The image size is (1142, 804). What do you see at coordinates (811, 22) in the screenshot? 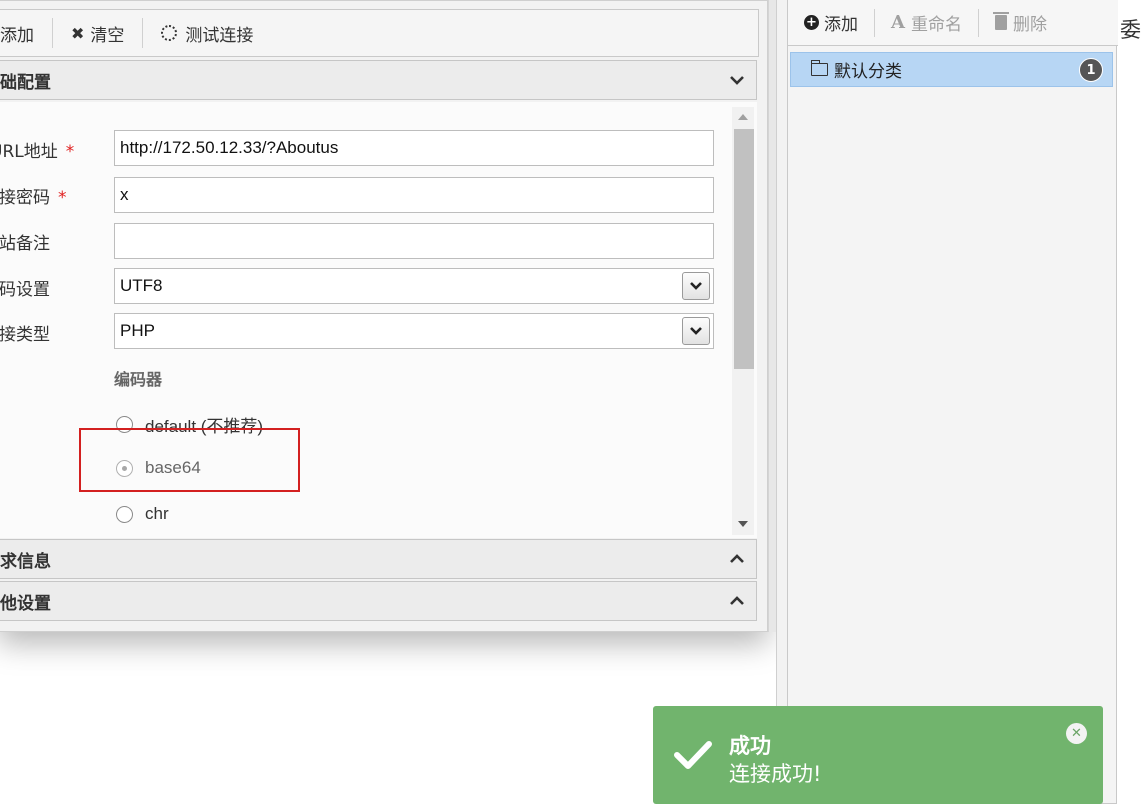
I see `plus-circle-icon: +` at bounding box center [811, 22].